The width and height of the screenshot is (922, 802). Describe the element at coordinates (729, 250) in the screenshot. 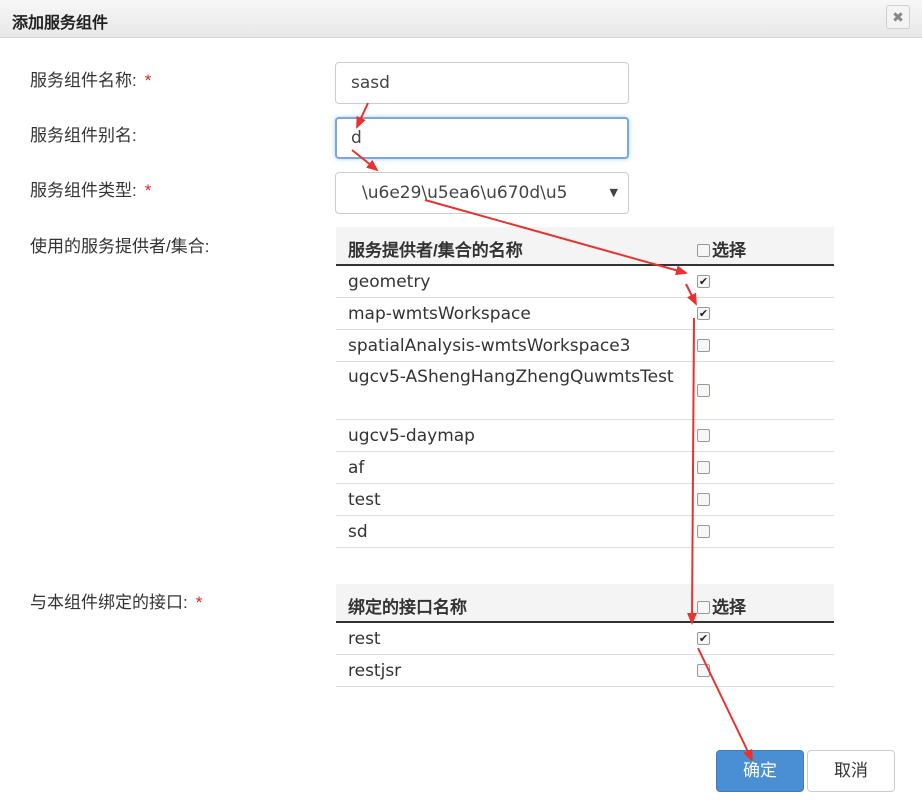

I see `providers-header-select-text: 选择` at that location.